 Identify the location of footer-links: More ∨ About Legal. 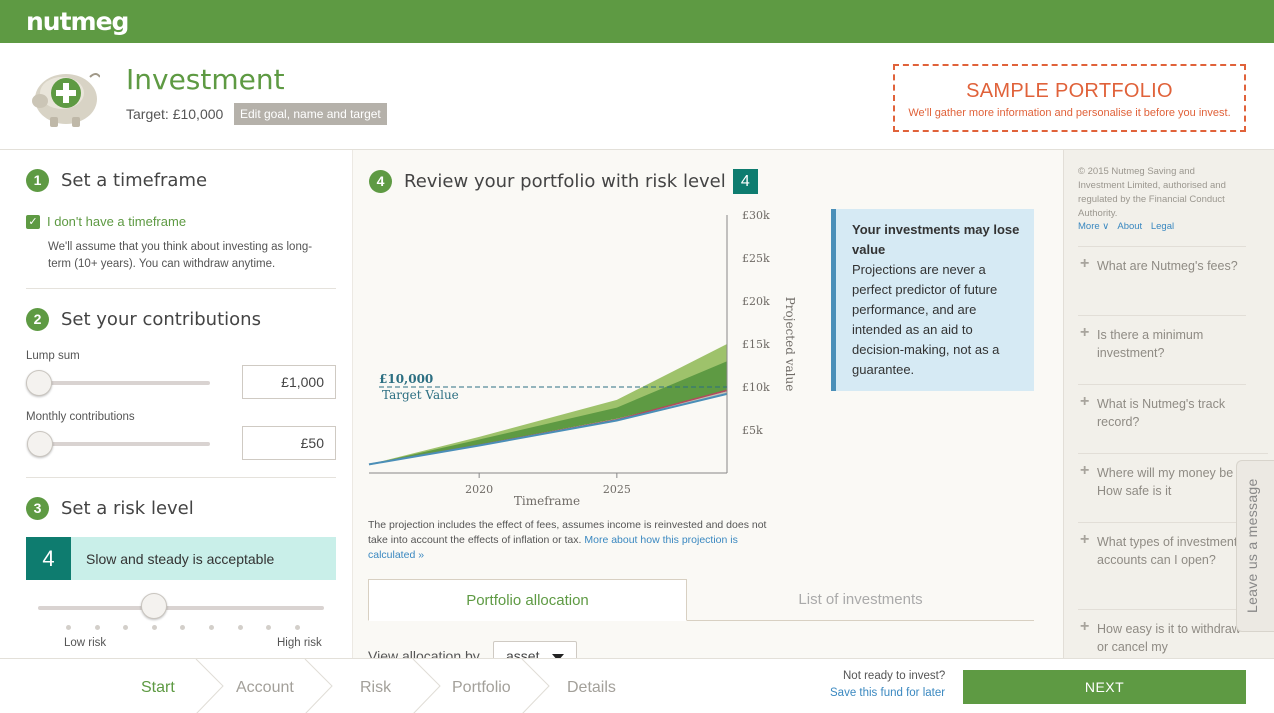
(1129, 226).